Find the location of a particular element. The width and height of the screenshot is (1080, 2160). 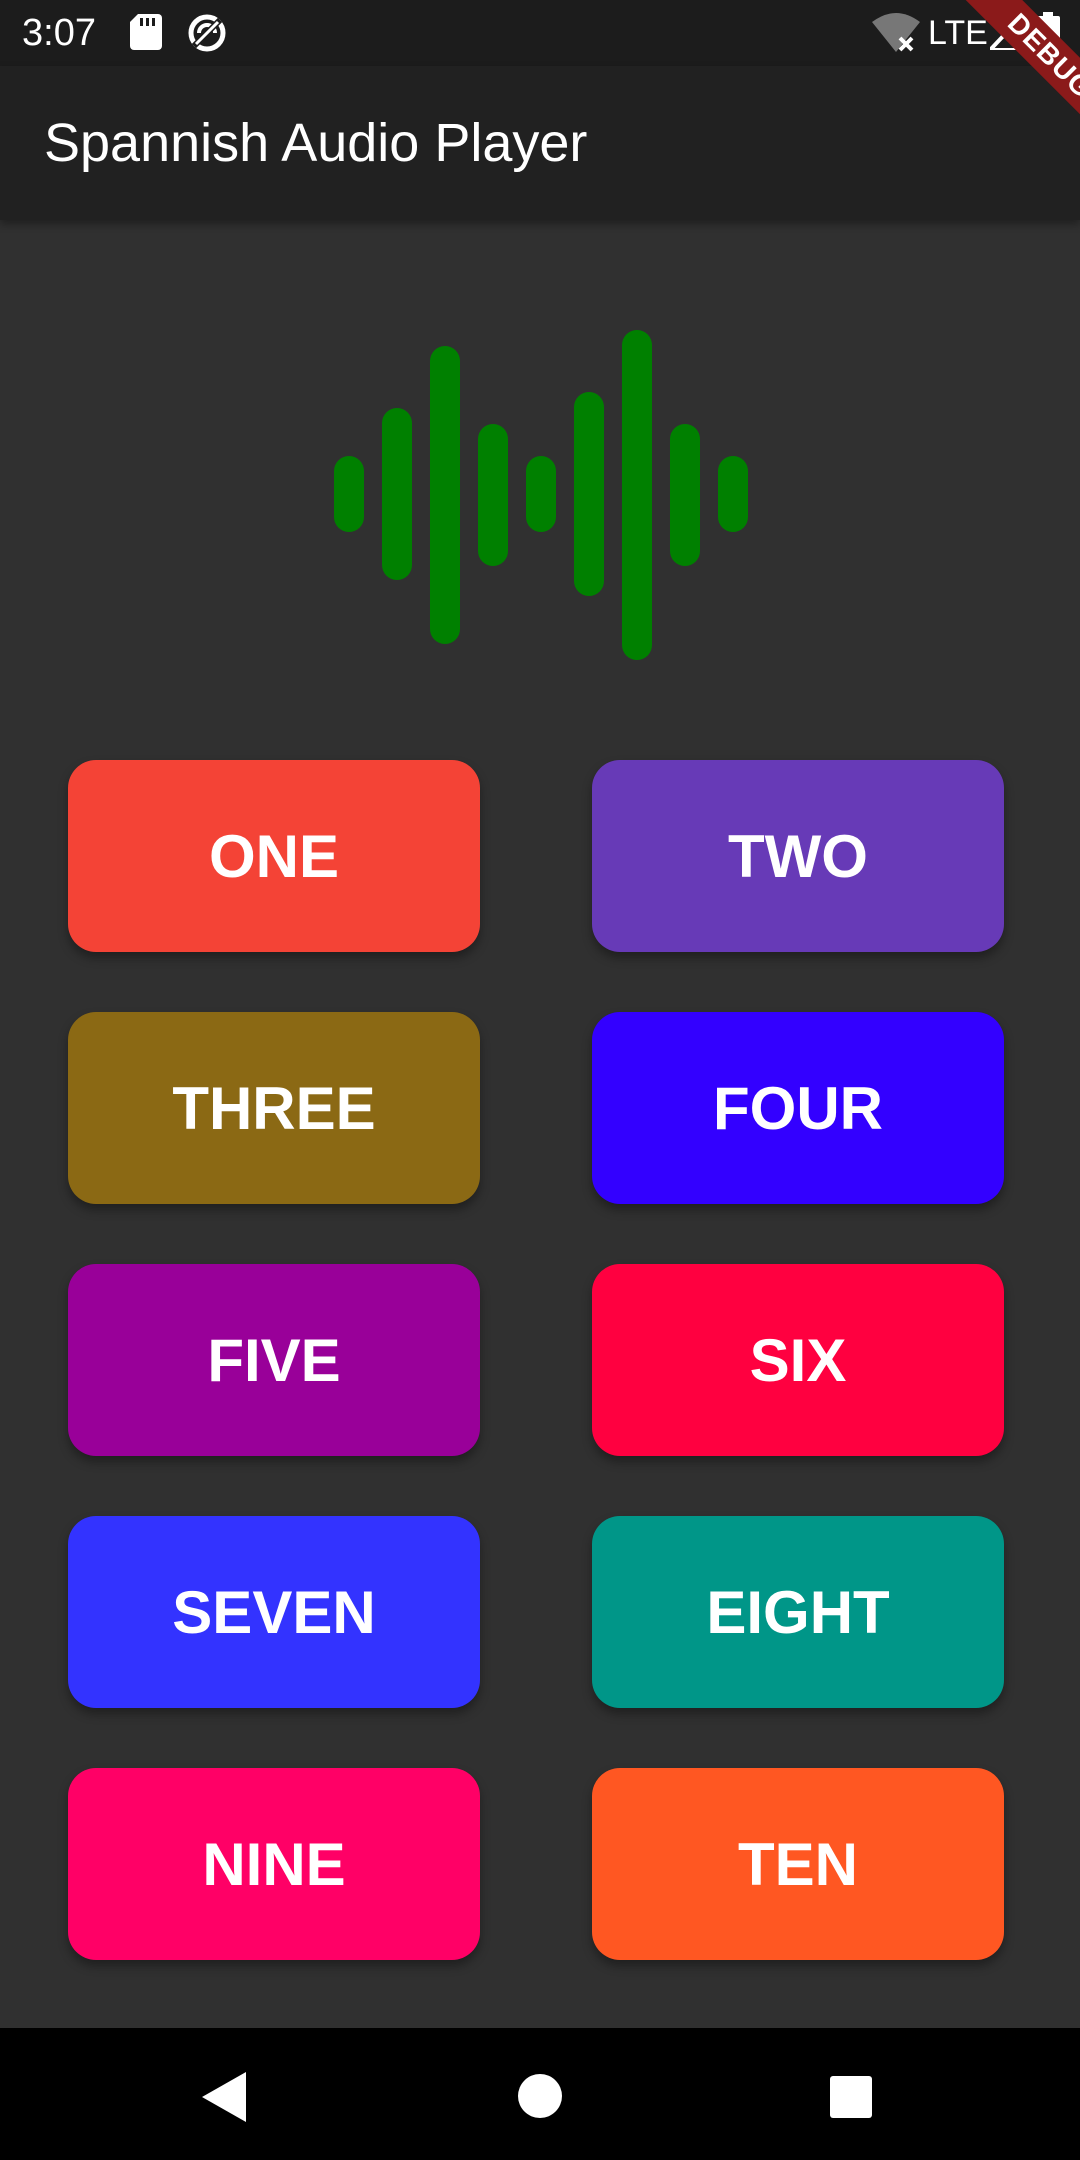

battery-icon is located at coordinates (1048, 32).